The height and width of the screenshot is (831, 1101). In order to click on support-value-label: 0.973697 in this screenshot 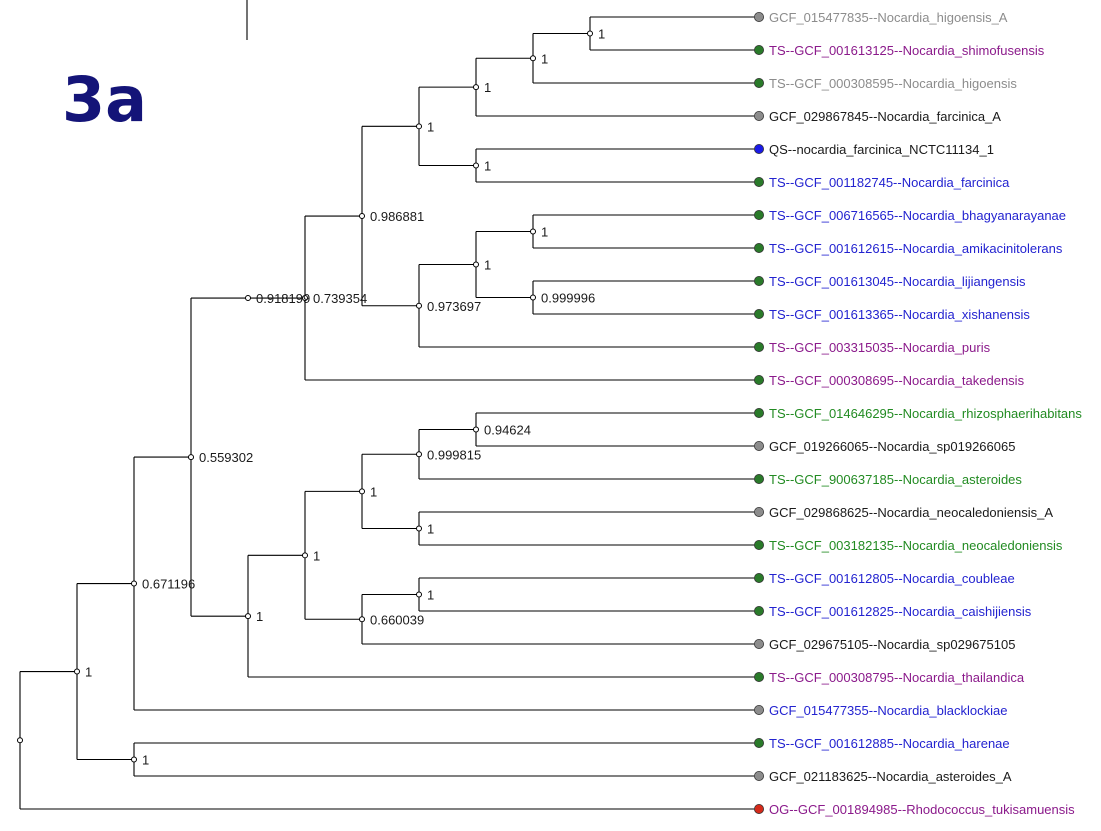, I will do `click(454, 306)`.